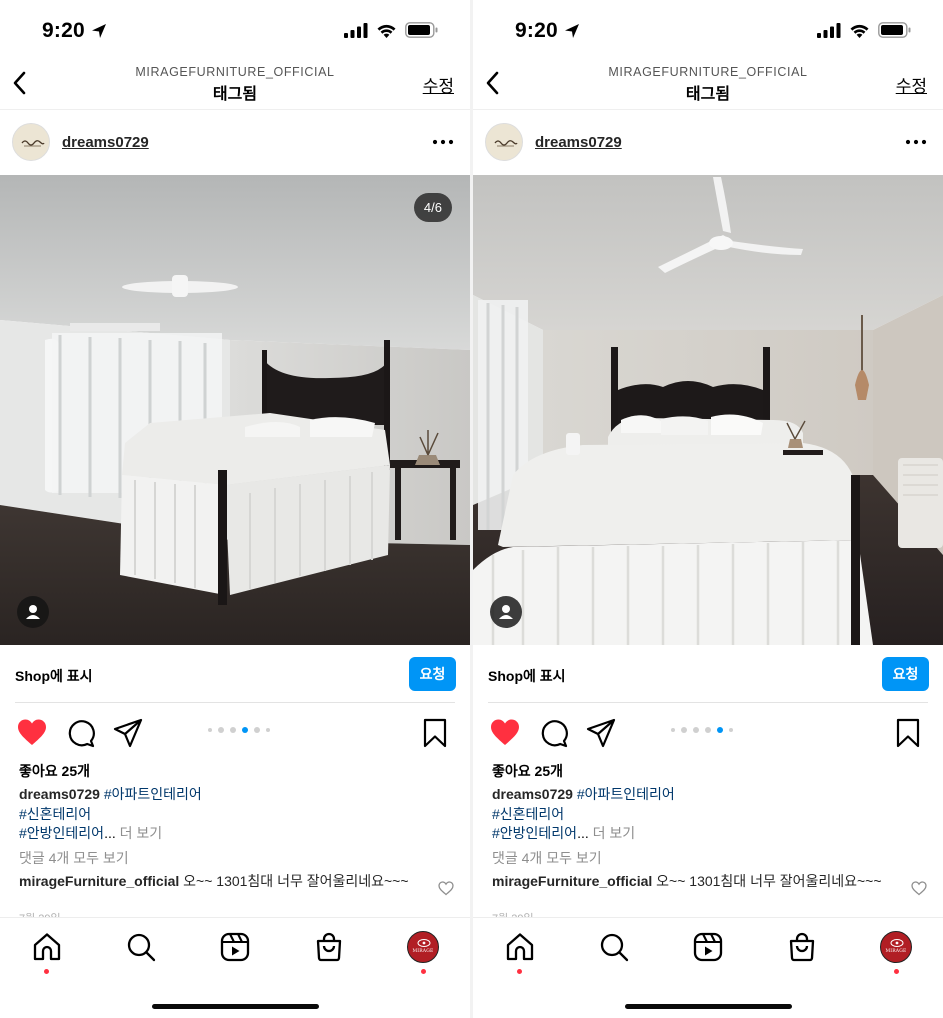 This screenshot has height=1018, width=943. I want to click on shop-row: Shop에 표시 요청, so click(708, 674).